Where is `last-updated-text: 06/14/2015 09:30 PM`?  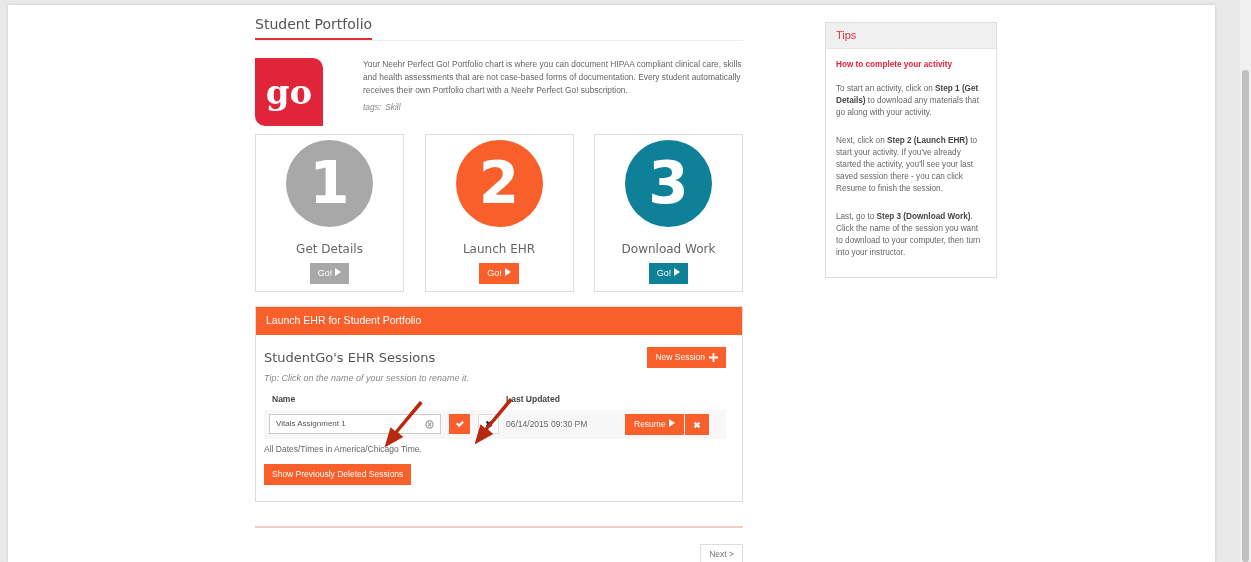 last-updated-text: 06/14/2015 09:30 PM is located at coordinates (547, 424).